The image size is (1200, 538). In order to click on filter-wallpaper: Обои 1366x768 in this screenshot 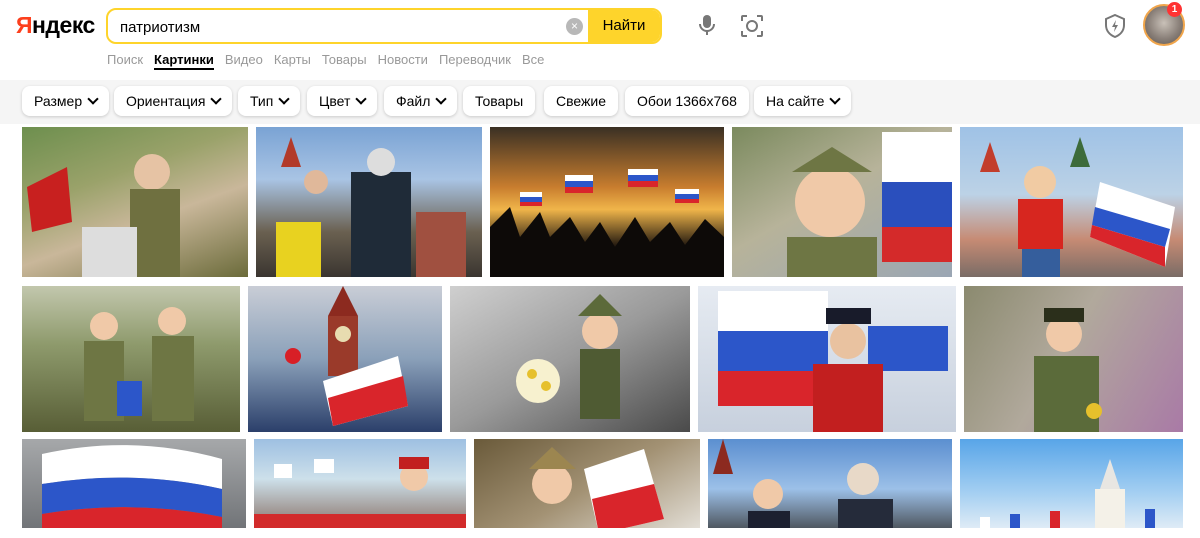, I will do `click(687, 101)`.